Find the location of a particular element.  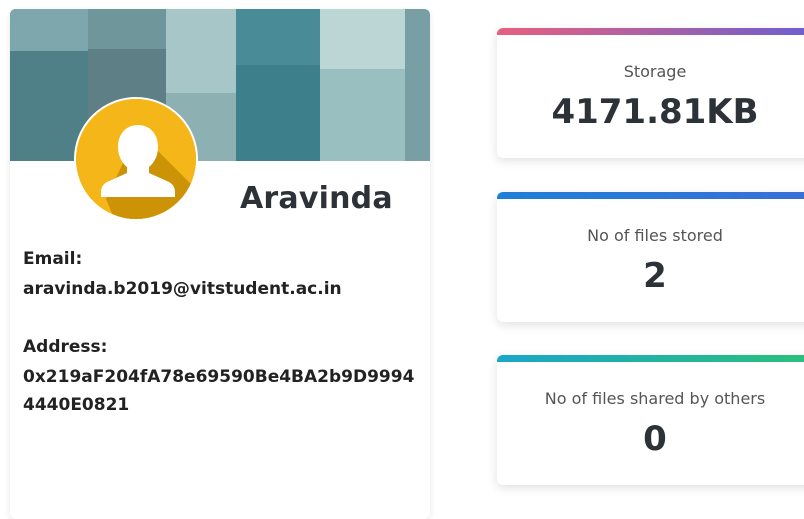

user-silhouette-icon is located at coordinates (136, 159).